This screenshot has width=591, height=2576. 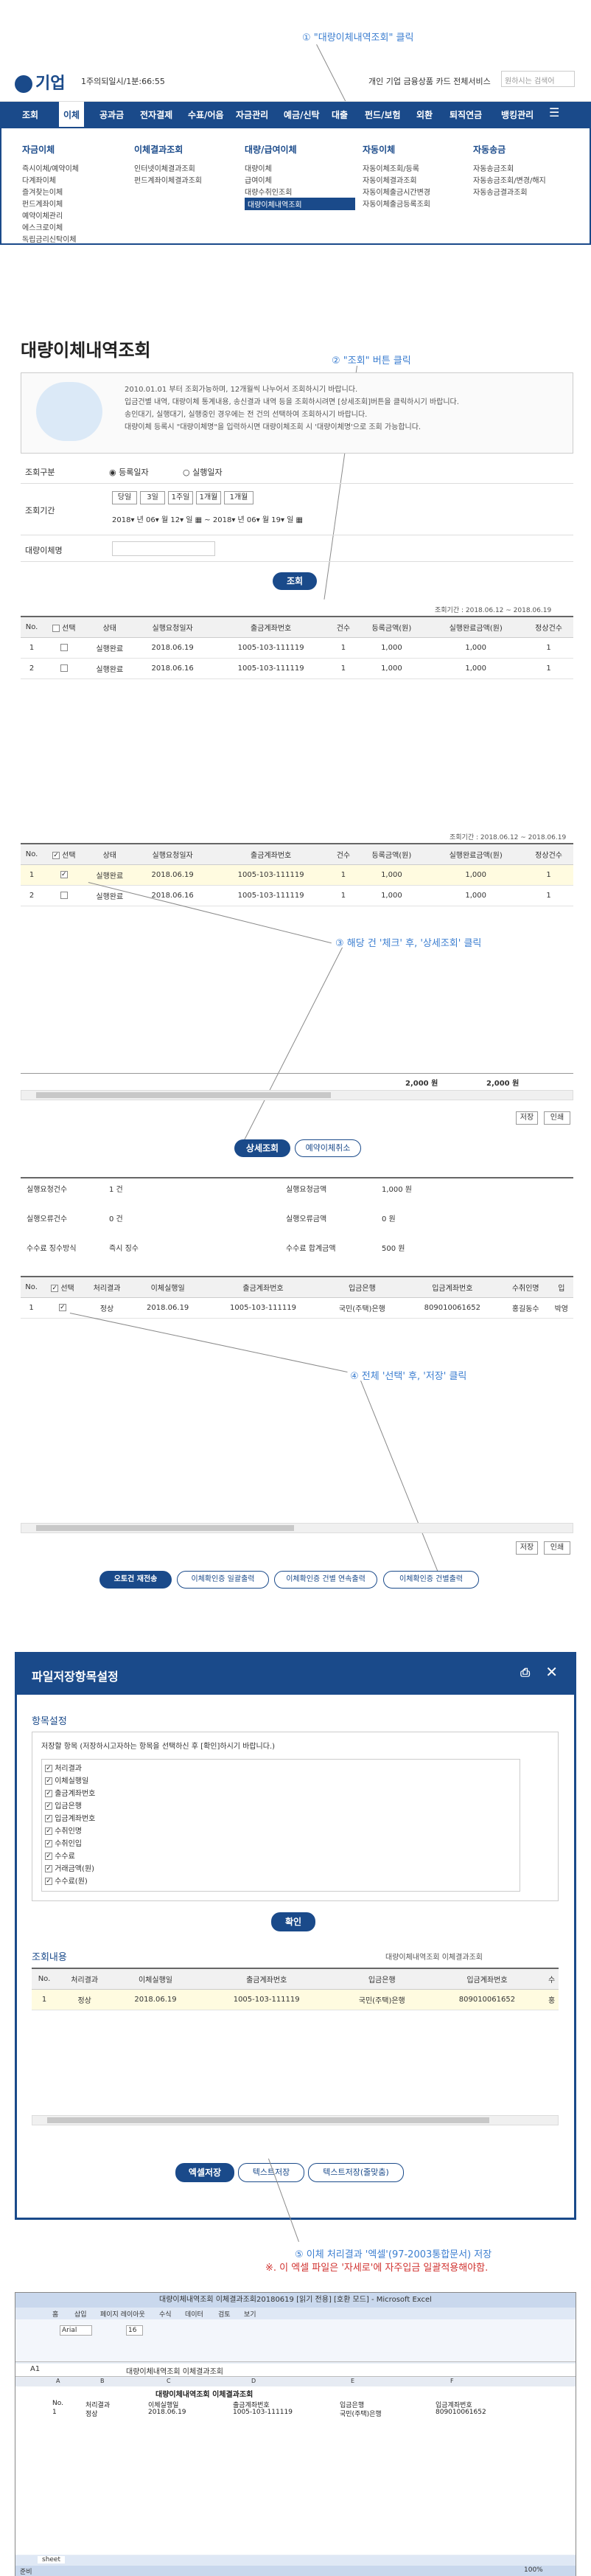 What do you see at coordinates (135, 2330) in the screenshot?
I see `fontsize-select: 16` at bounding box center [135, 2330].